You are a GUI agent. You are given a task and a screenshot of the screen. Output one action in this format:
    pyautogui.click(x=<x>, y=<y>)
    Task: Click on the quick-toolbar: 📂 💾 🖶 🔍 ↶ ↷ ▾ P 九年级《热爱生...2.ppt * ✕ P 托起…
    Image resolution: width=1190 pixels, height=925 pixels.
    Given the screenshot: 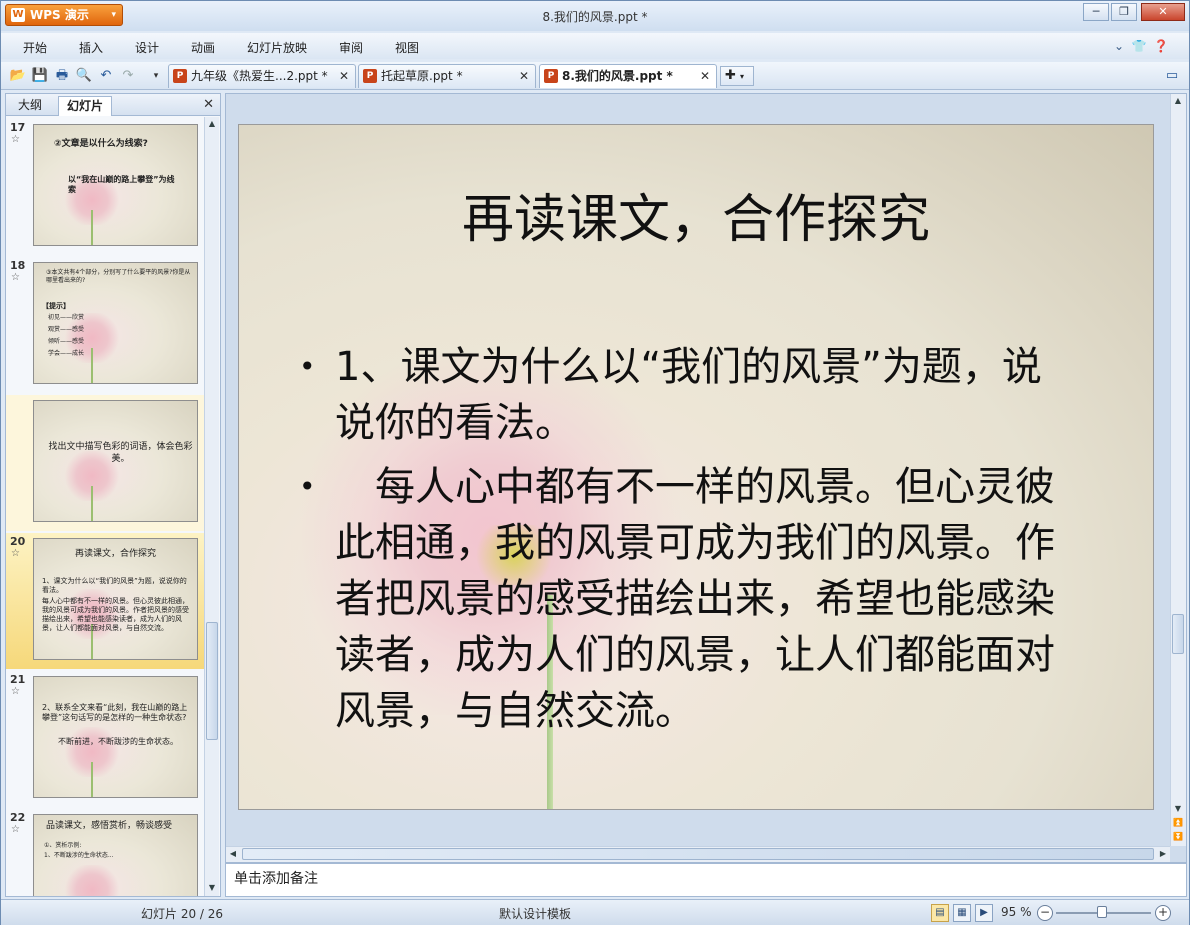 What is the action you would take?
    pyautogui.click(x=595, y=76)
    